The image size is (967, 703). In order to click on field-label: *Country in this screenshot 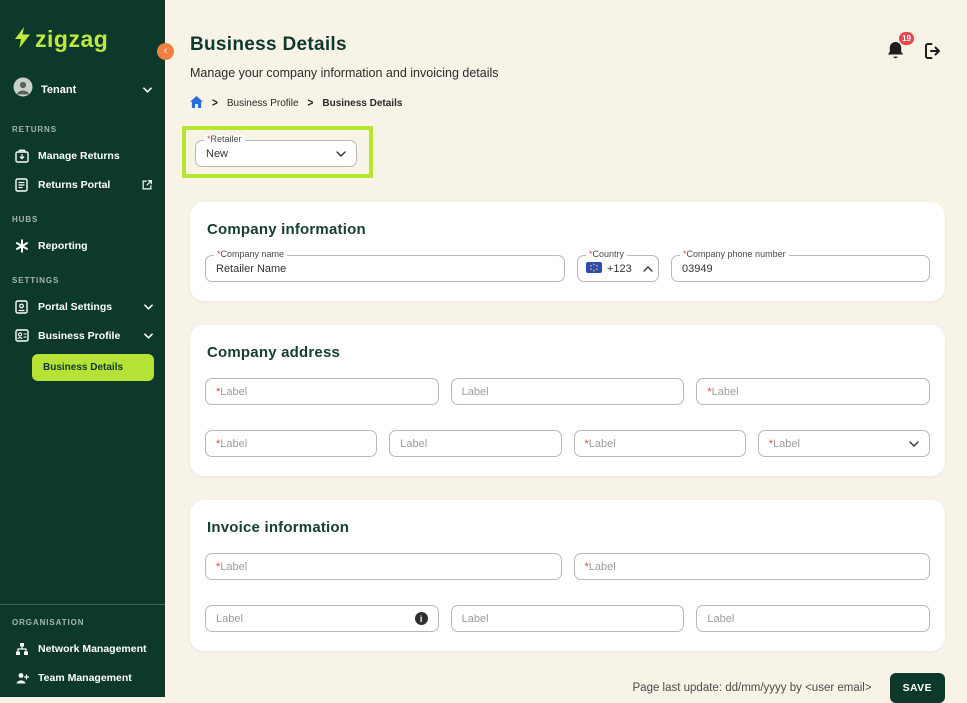, I will do `click(607, 254)`.